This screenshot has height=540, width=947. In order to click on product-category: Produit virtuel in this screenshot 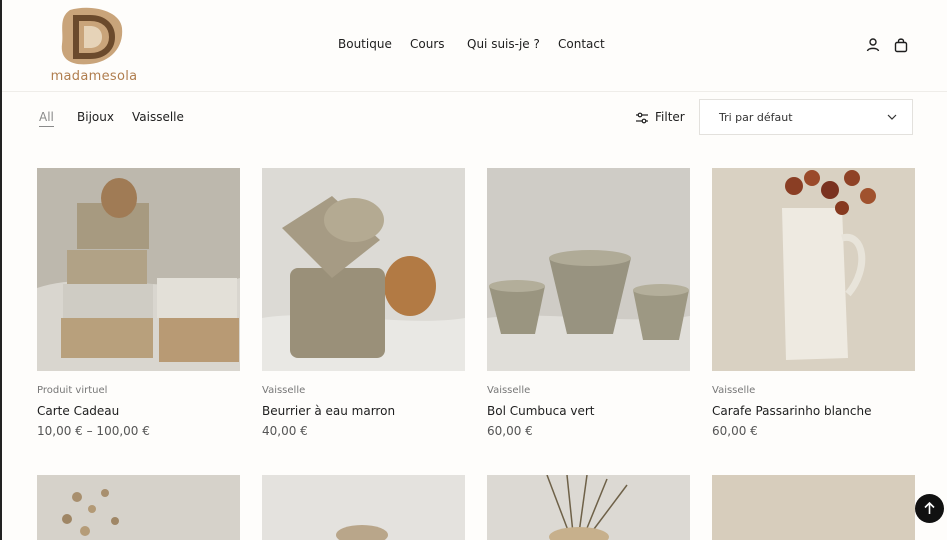, I will do `click(72, 390)`.